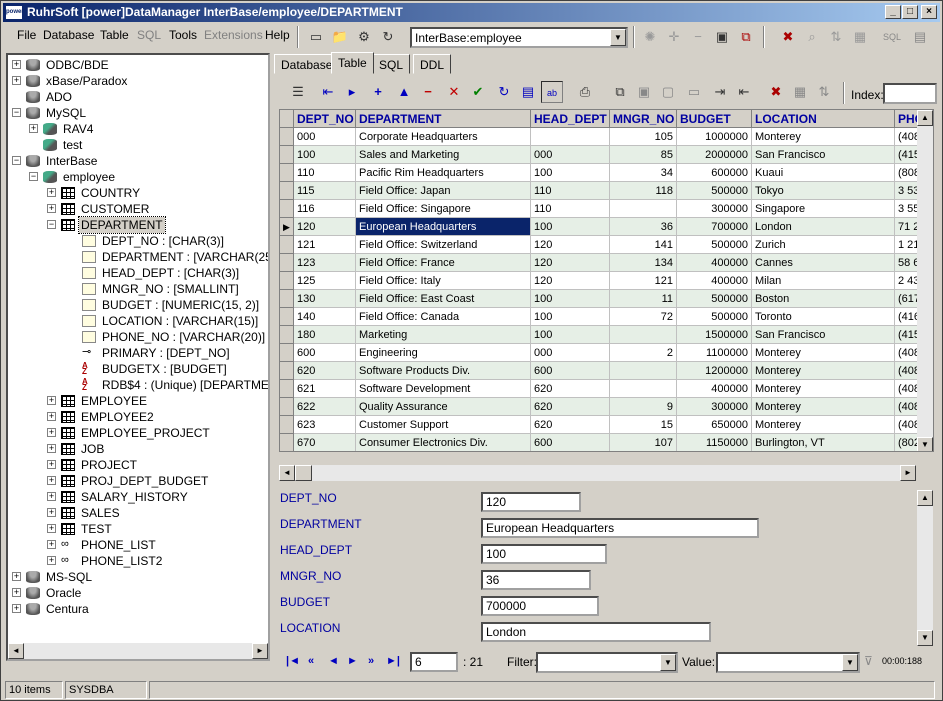 The height and width of the screenshot is (701, 943). Describe the element at coordinates (920, 37) in the screenshot. I see `export-icon: ▤` at that location.